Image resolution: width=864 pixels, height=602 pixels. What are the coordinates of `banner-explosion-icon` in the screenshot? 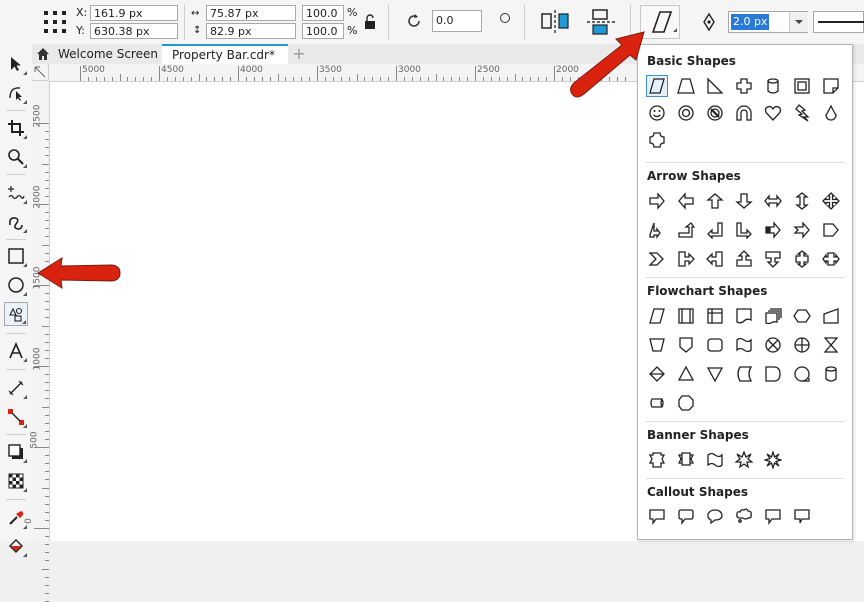 It's located at (744, 460).